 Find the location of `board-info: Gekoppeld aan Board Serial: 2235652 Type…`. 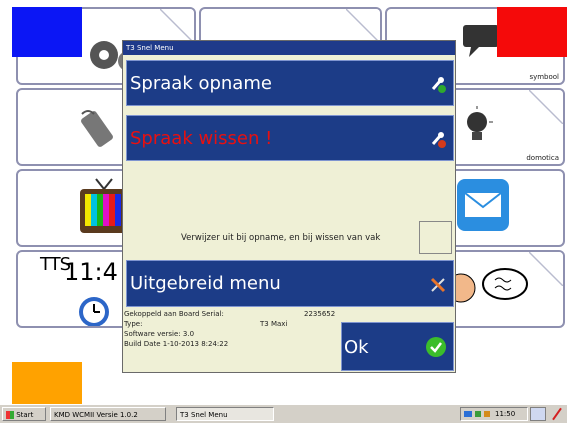

board-info: Gekoppeld aan Board Serial: 2235652 Type… is located at coordinates (239, 329).